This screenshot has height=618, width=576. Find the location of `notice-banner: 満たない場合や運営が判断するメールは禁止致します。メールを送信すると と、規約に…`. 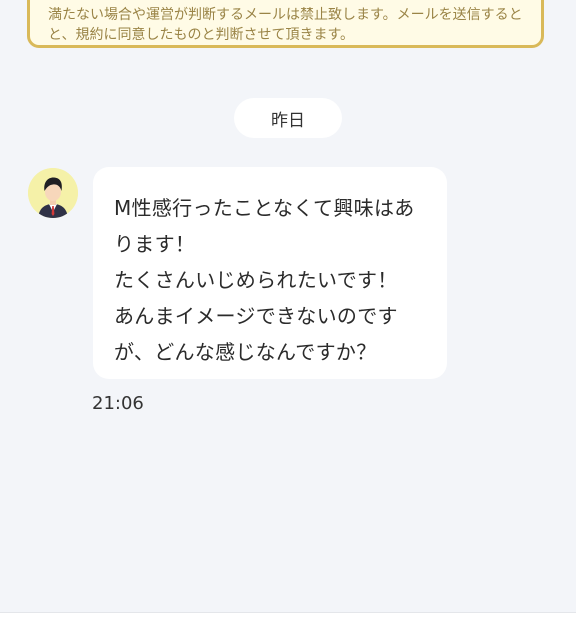

notice-banner: 満たない場合や運営が判断するメールは禁止致します。メールを送信すると と、規約に… is located at coordinates (285, 24).